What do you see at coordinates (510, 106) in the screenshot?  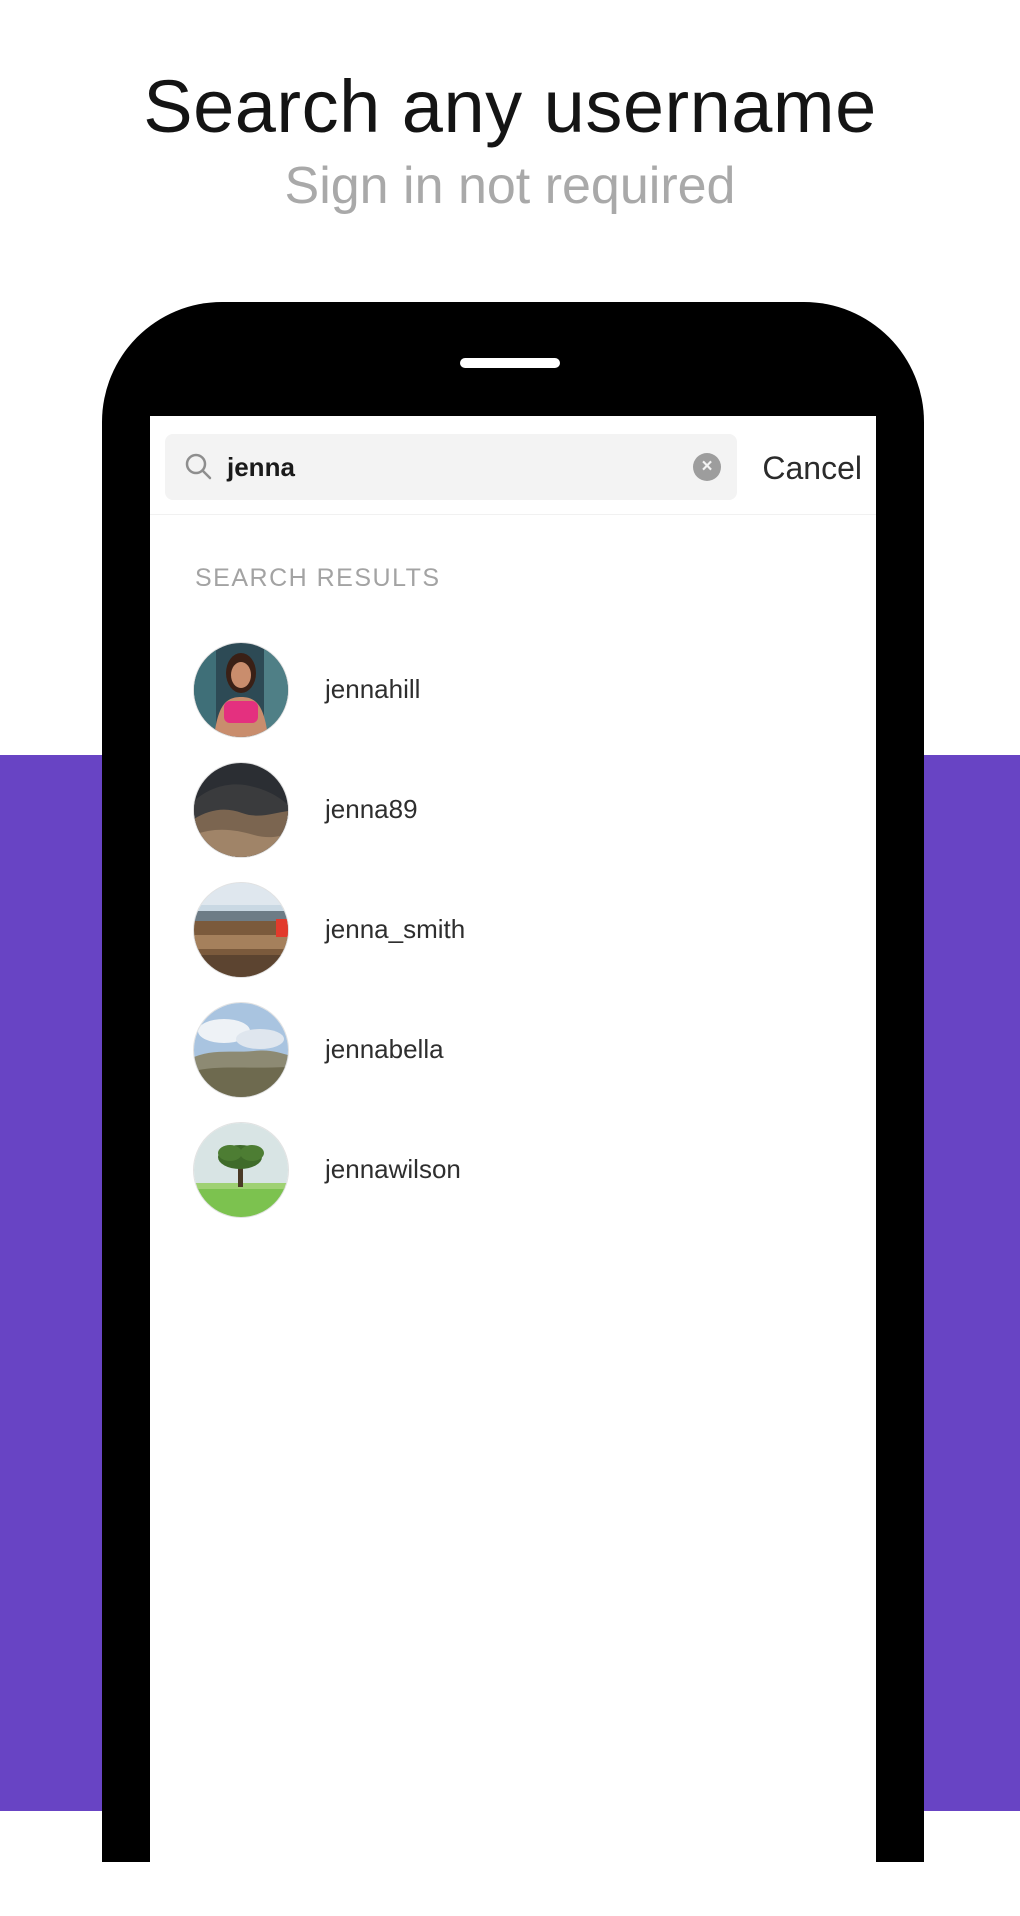 I see `page-title: Search any username` at bounding box center [510, 106].